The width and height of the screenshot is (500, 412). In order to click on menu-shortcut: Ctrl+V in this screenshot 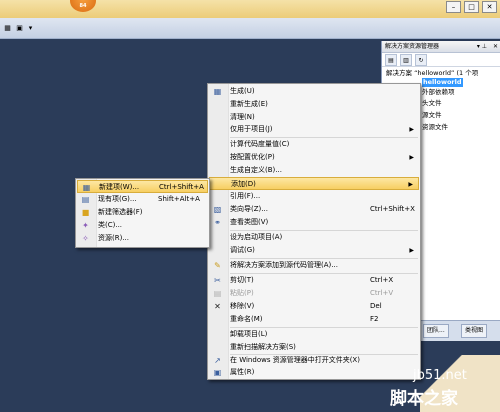, I will do `click(382, 293)`.